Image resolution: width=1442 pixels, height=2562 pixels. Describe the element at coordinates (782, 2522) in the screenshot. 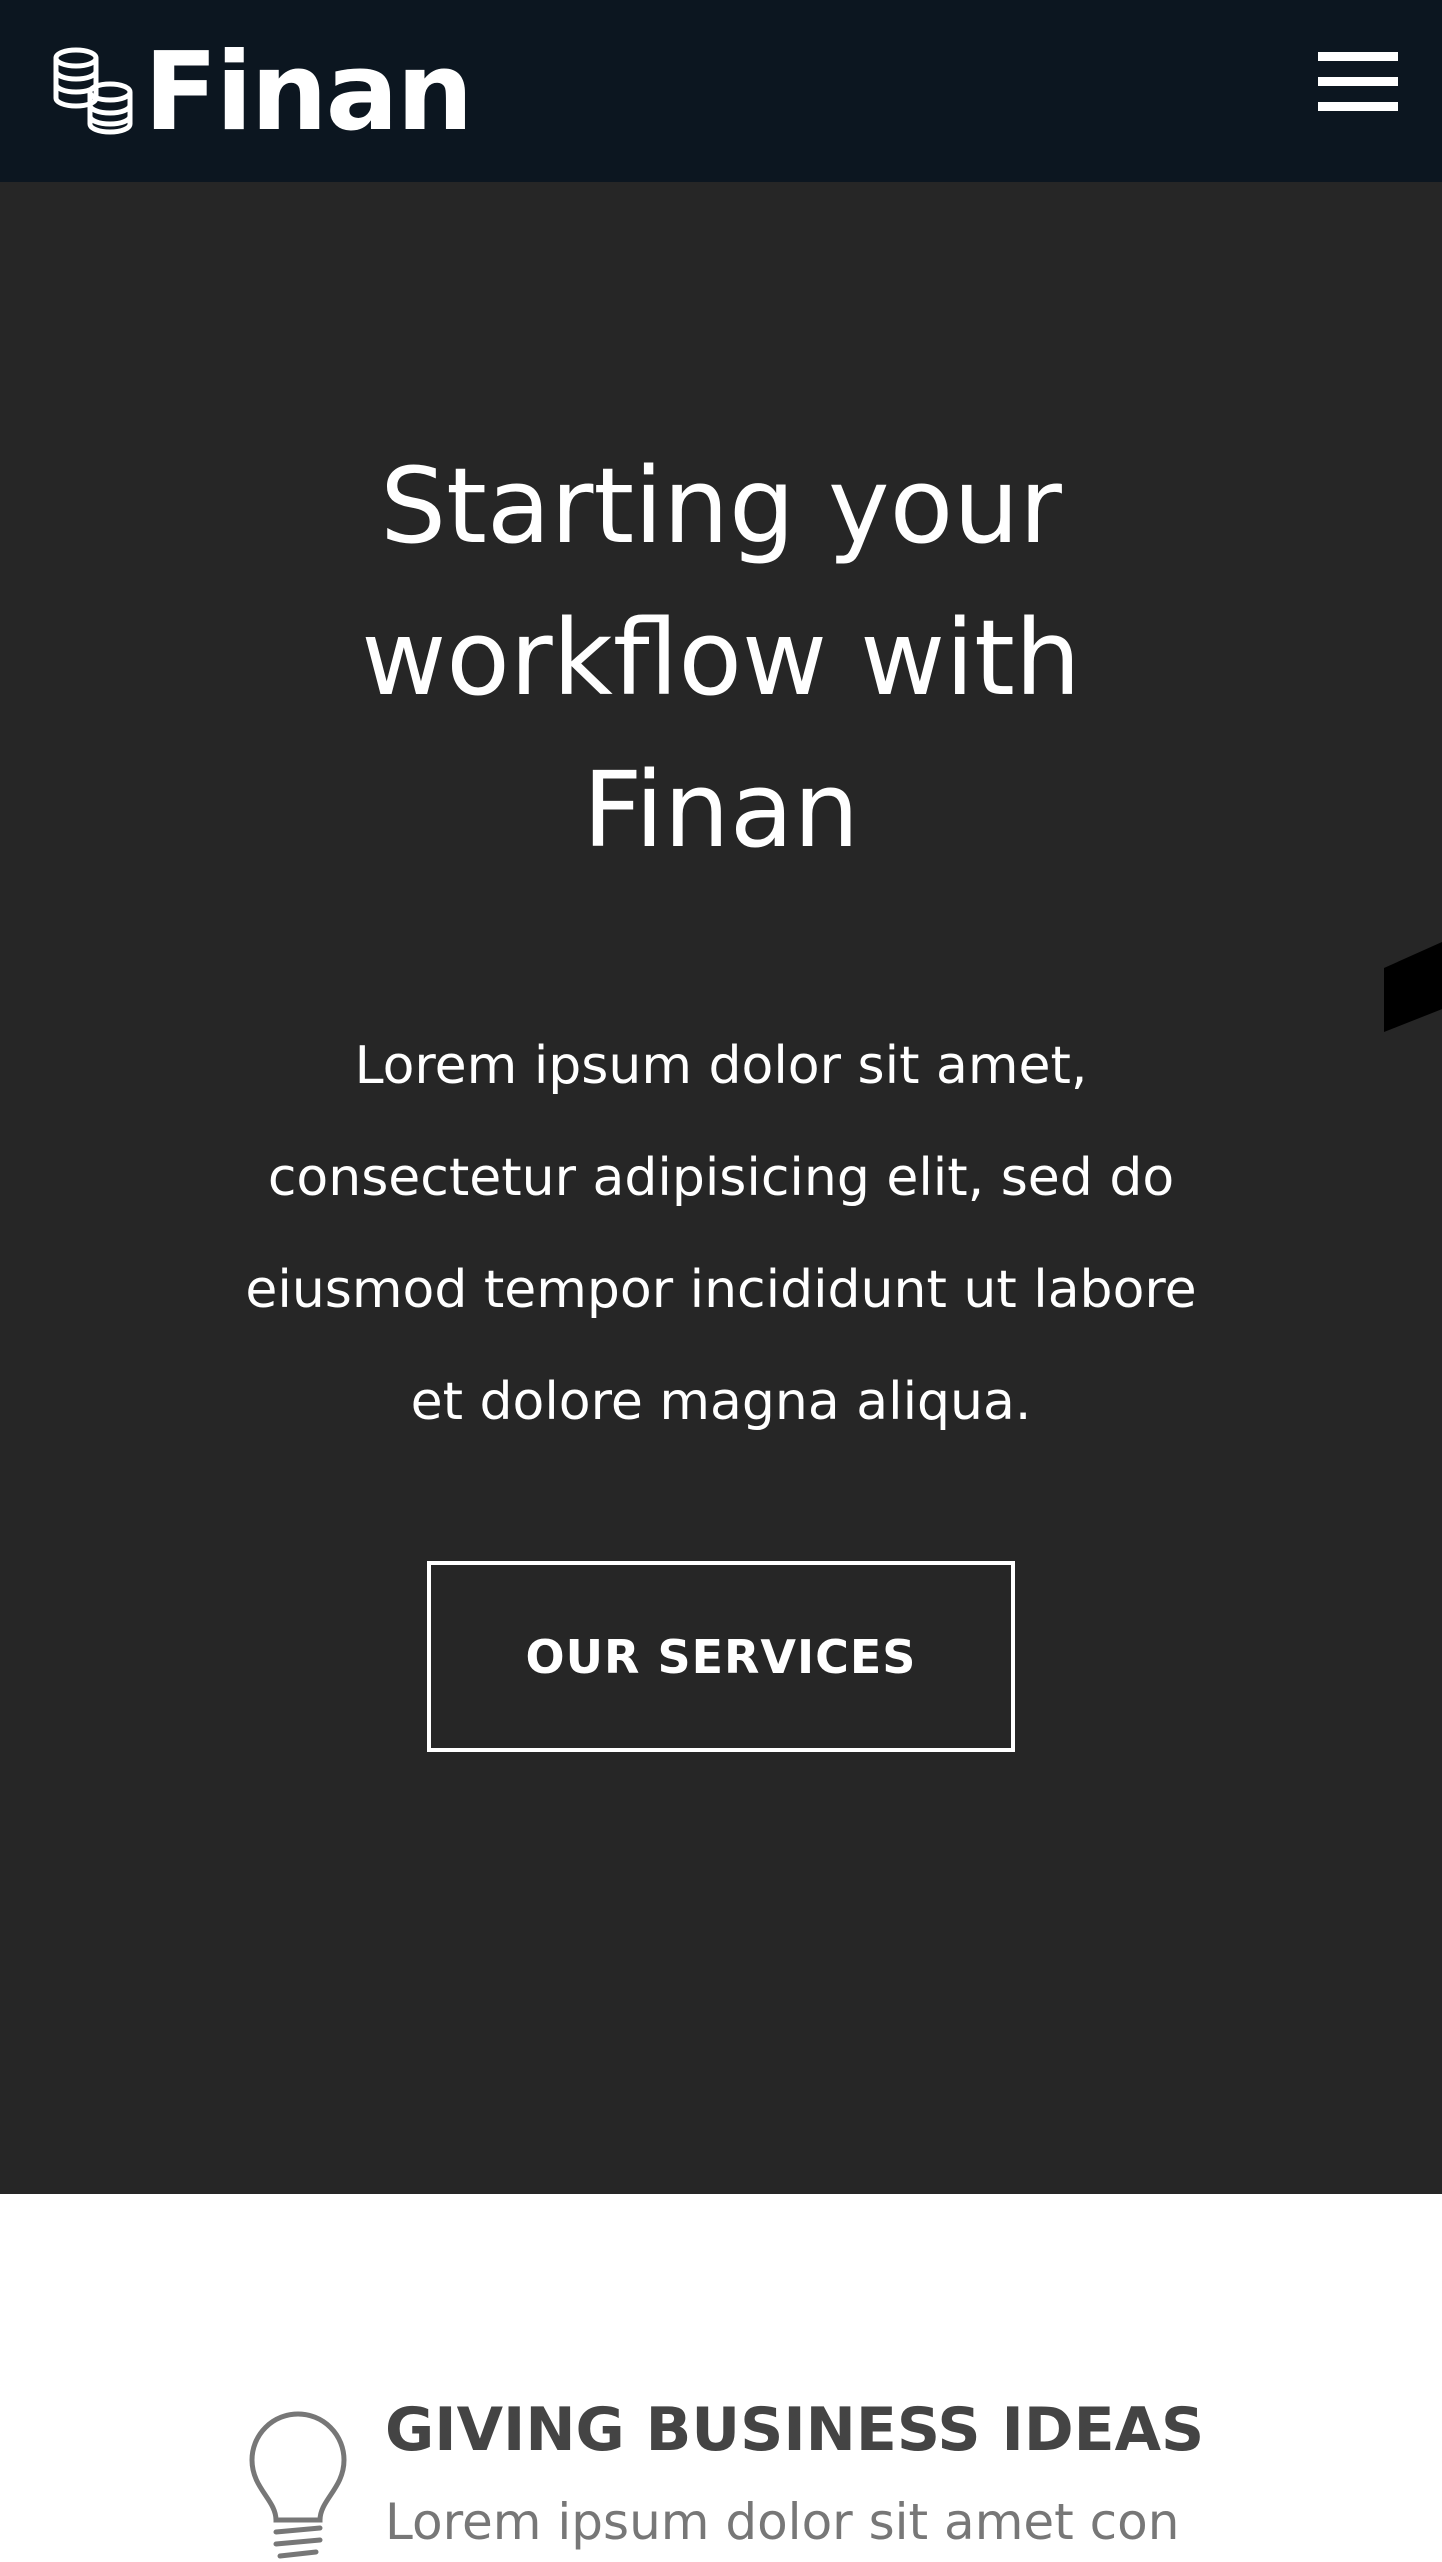

I see `feature-text: Lorem ipsum dolor sit amet con` at that location.